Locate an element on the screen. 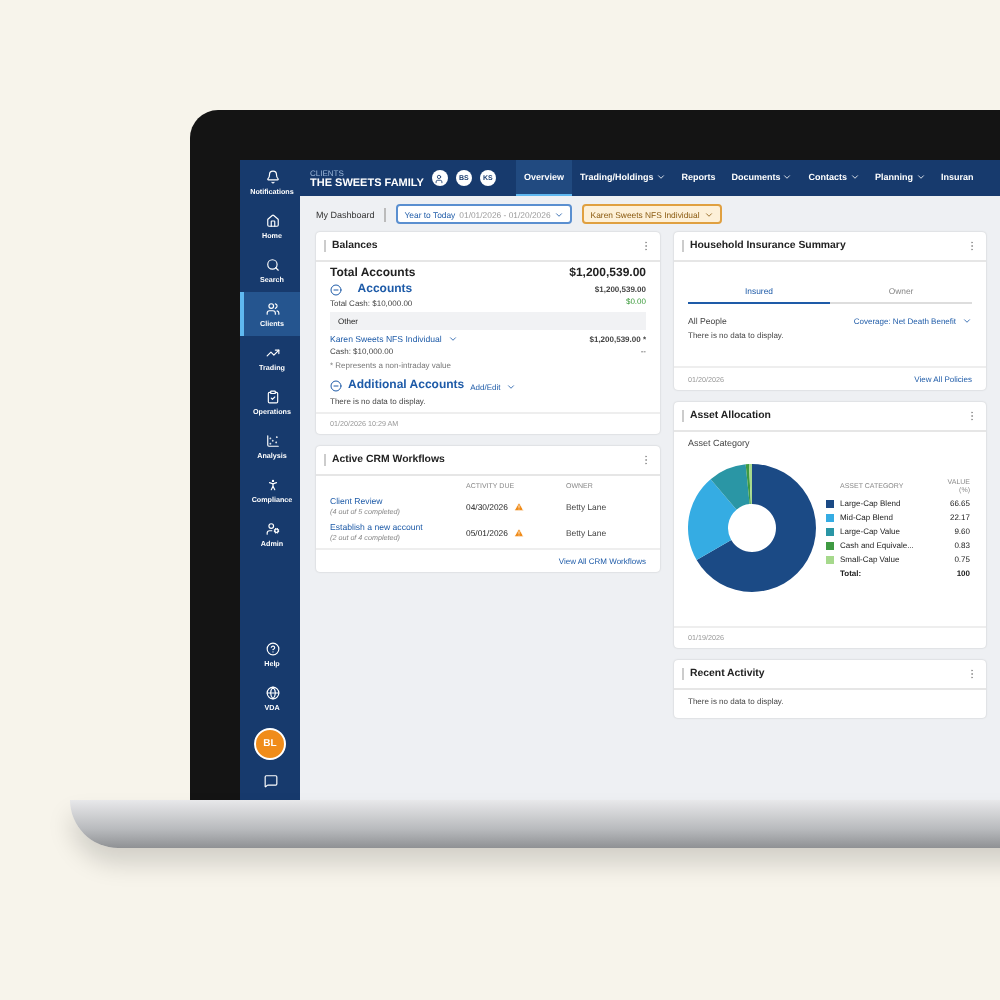  user-icon is located at coordinates (439, 178).